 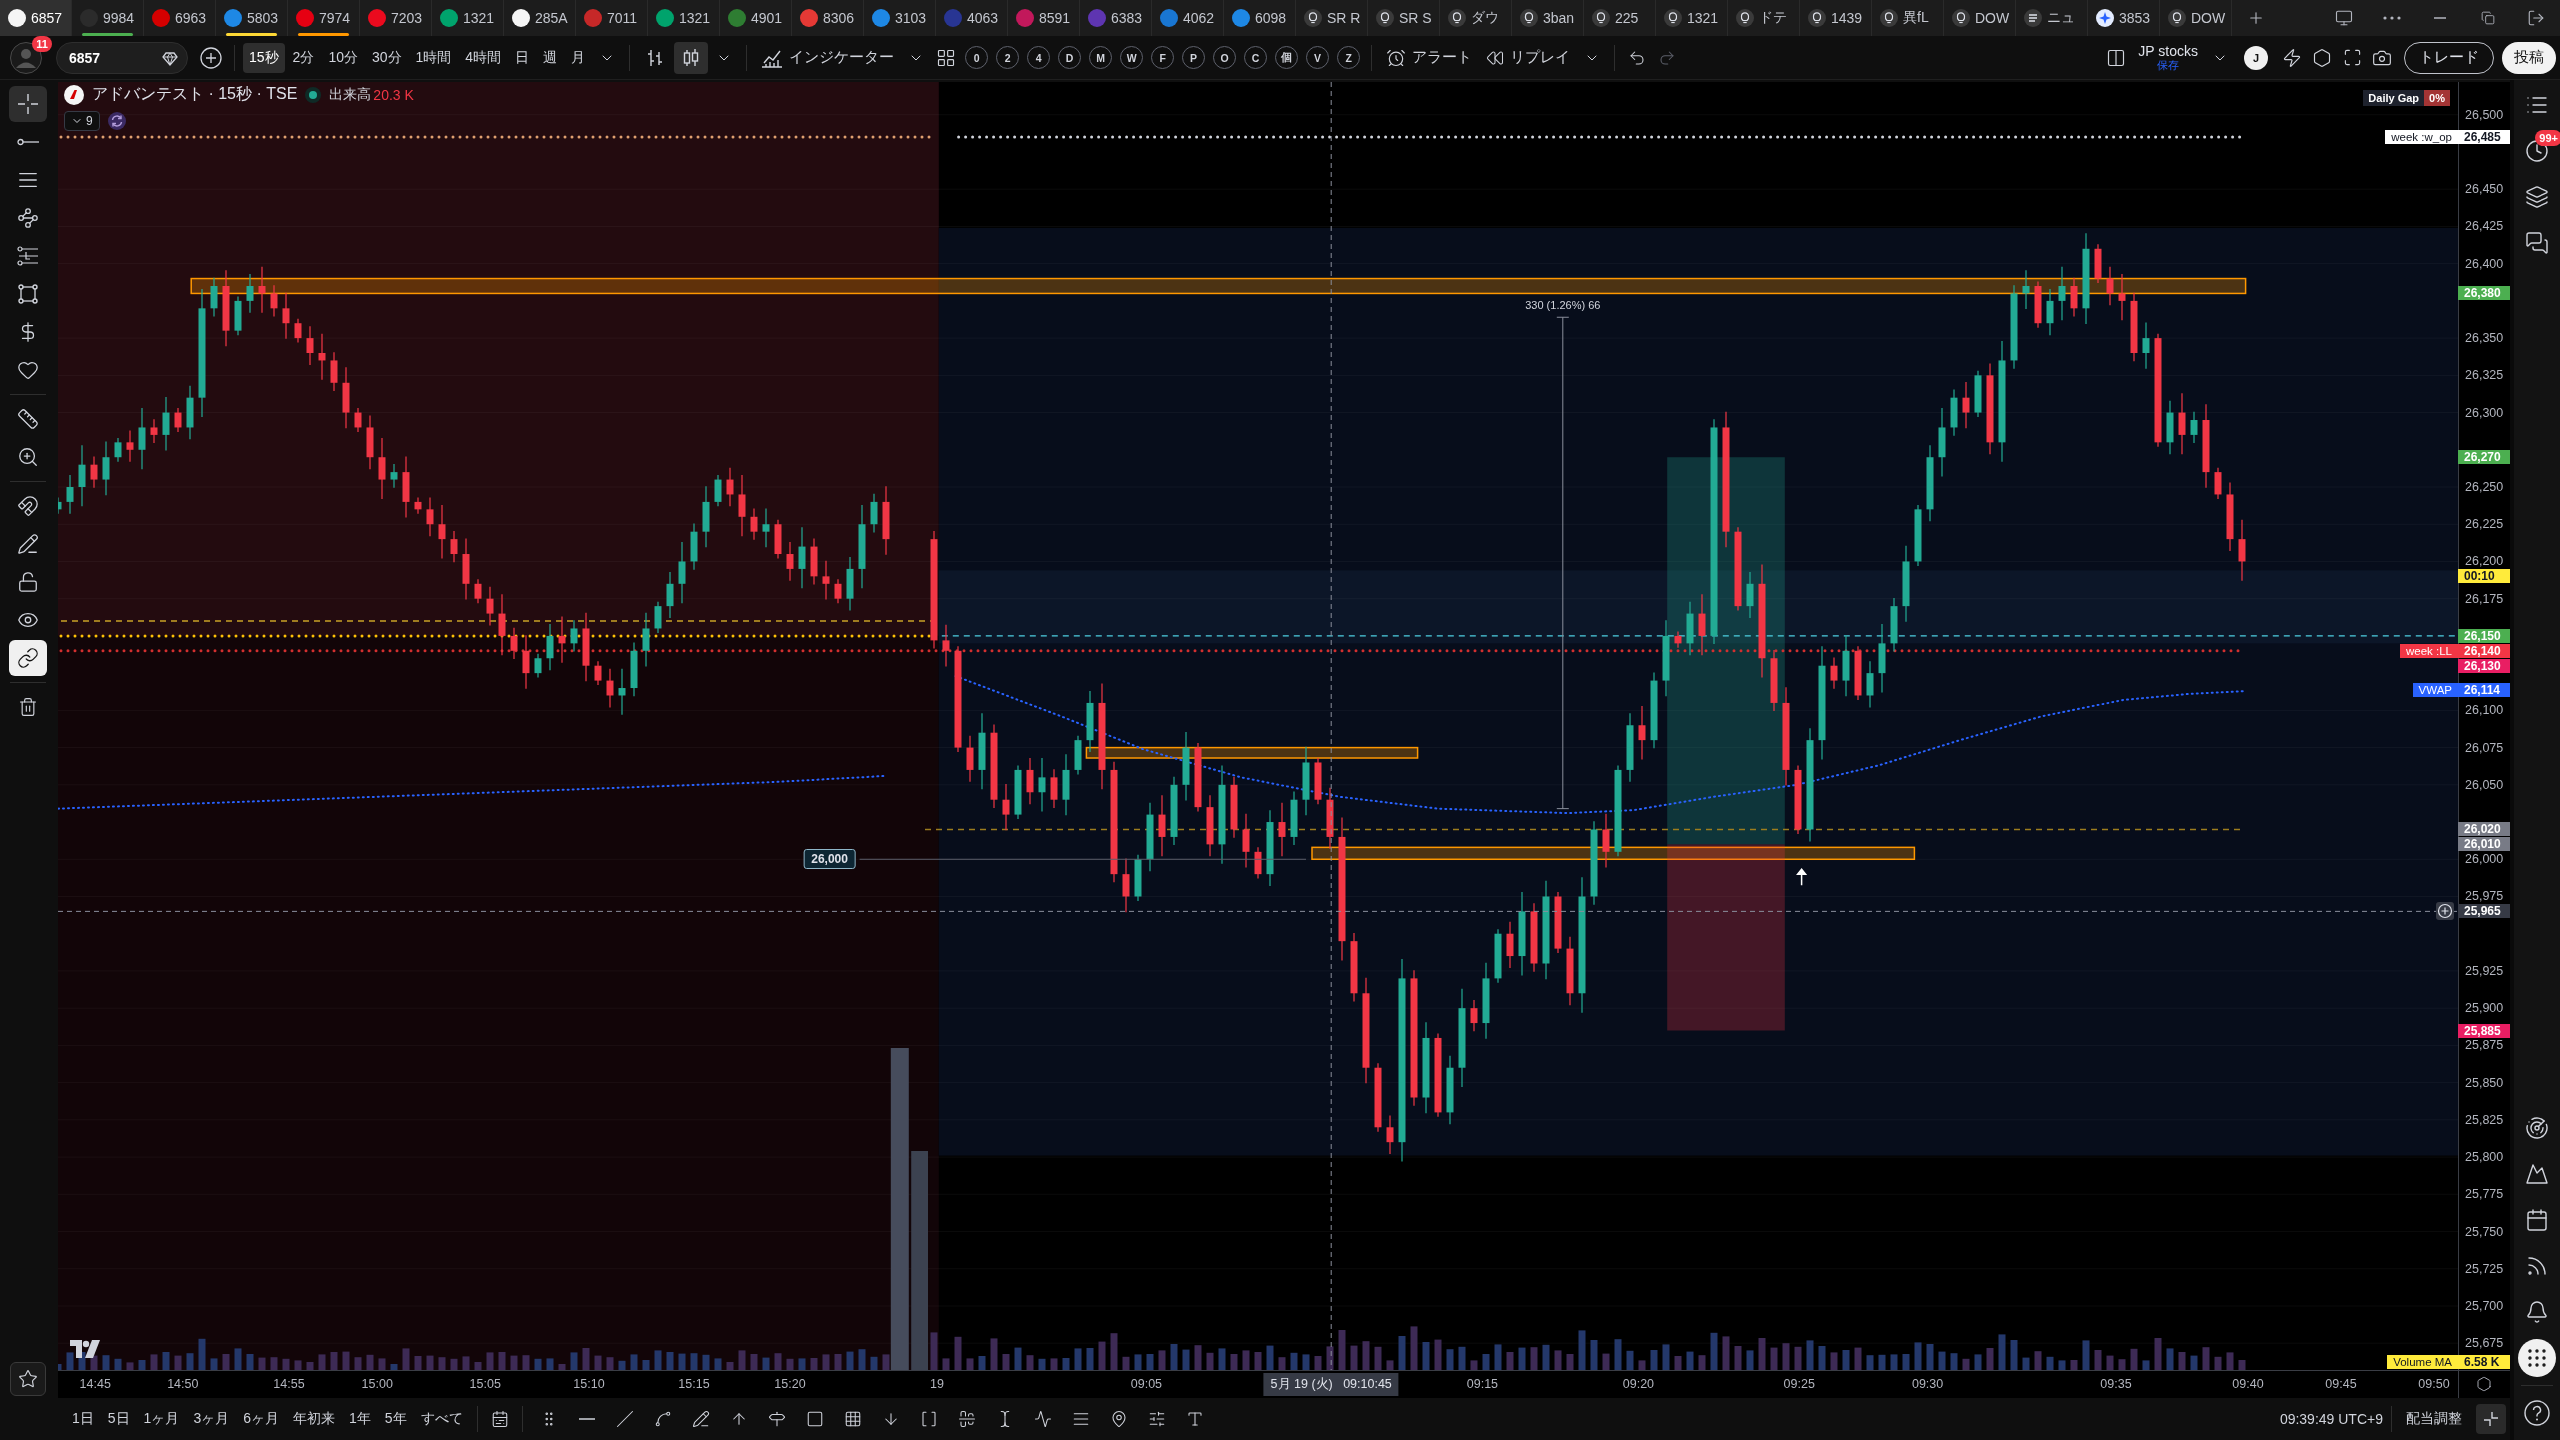 What do you see at coordinates (83, 1419) in the screenshot?
I see `range-button: 1日` at bounding box center [83, 1419].